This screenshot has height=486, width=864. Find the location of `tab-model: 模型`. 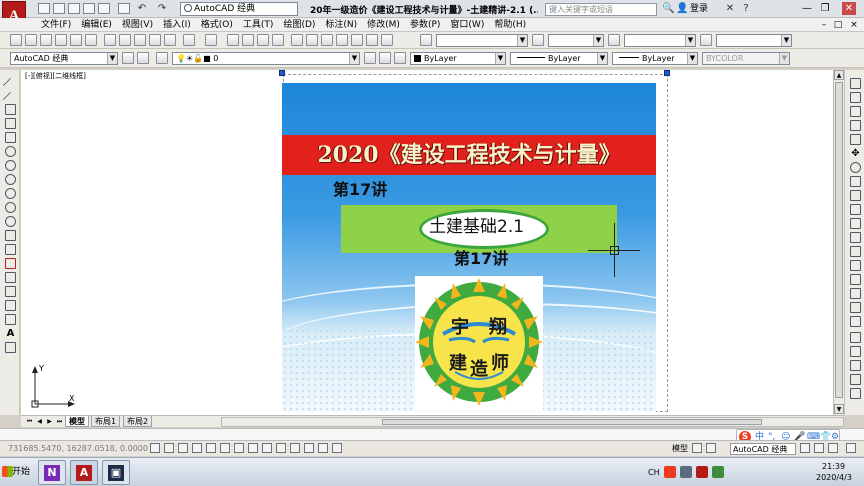

tab-model: 模型 is located at coordinates (77, 421).